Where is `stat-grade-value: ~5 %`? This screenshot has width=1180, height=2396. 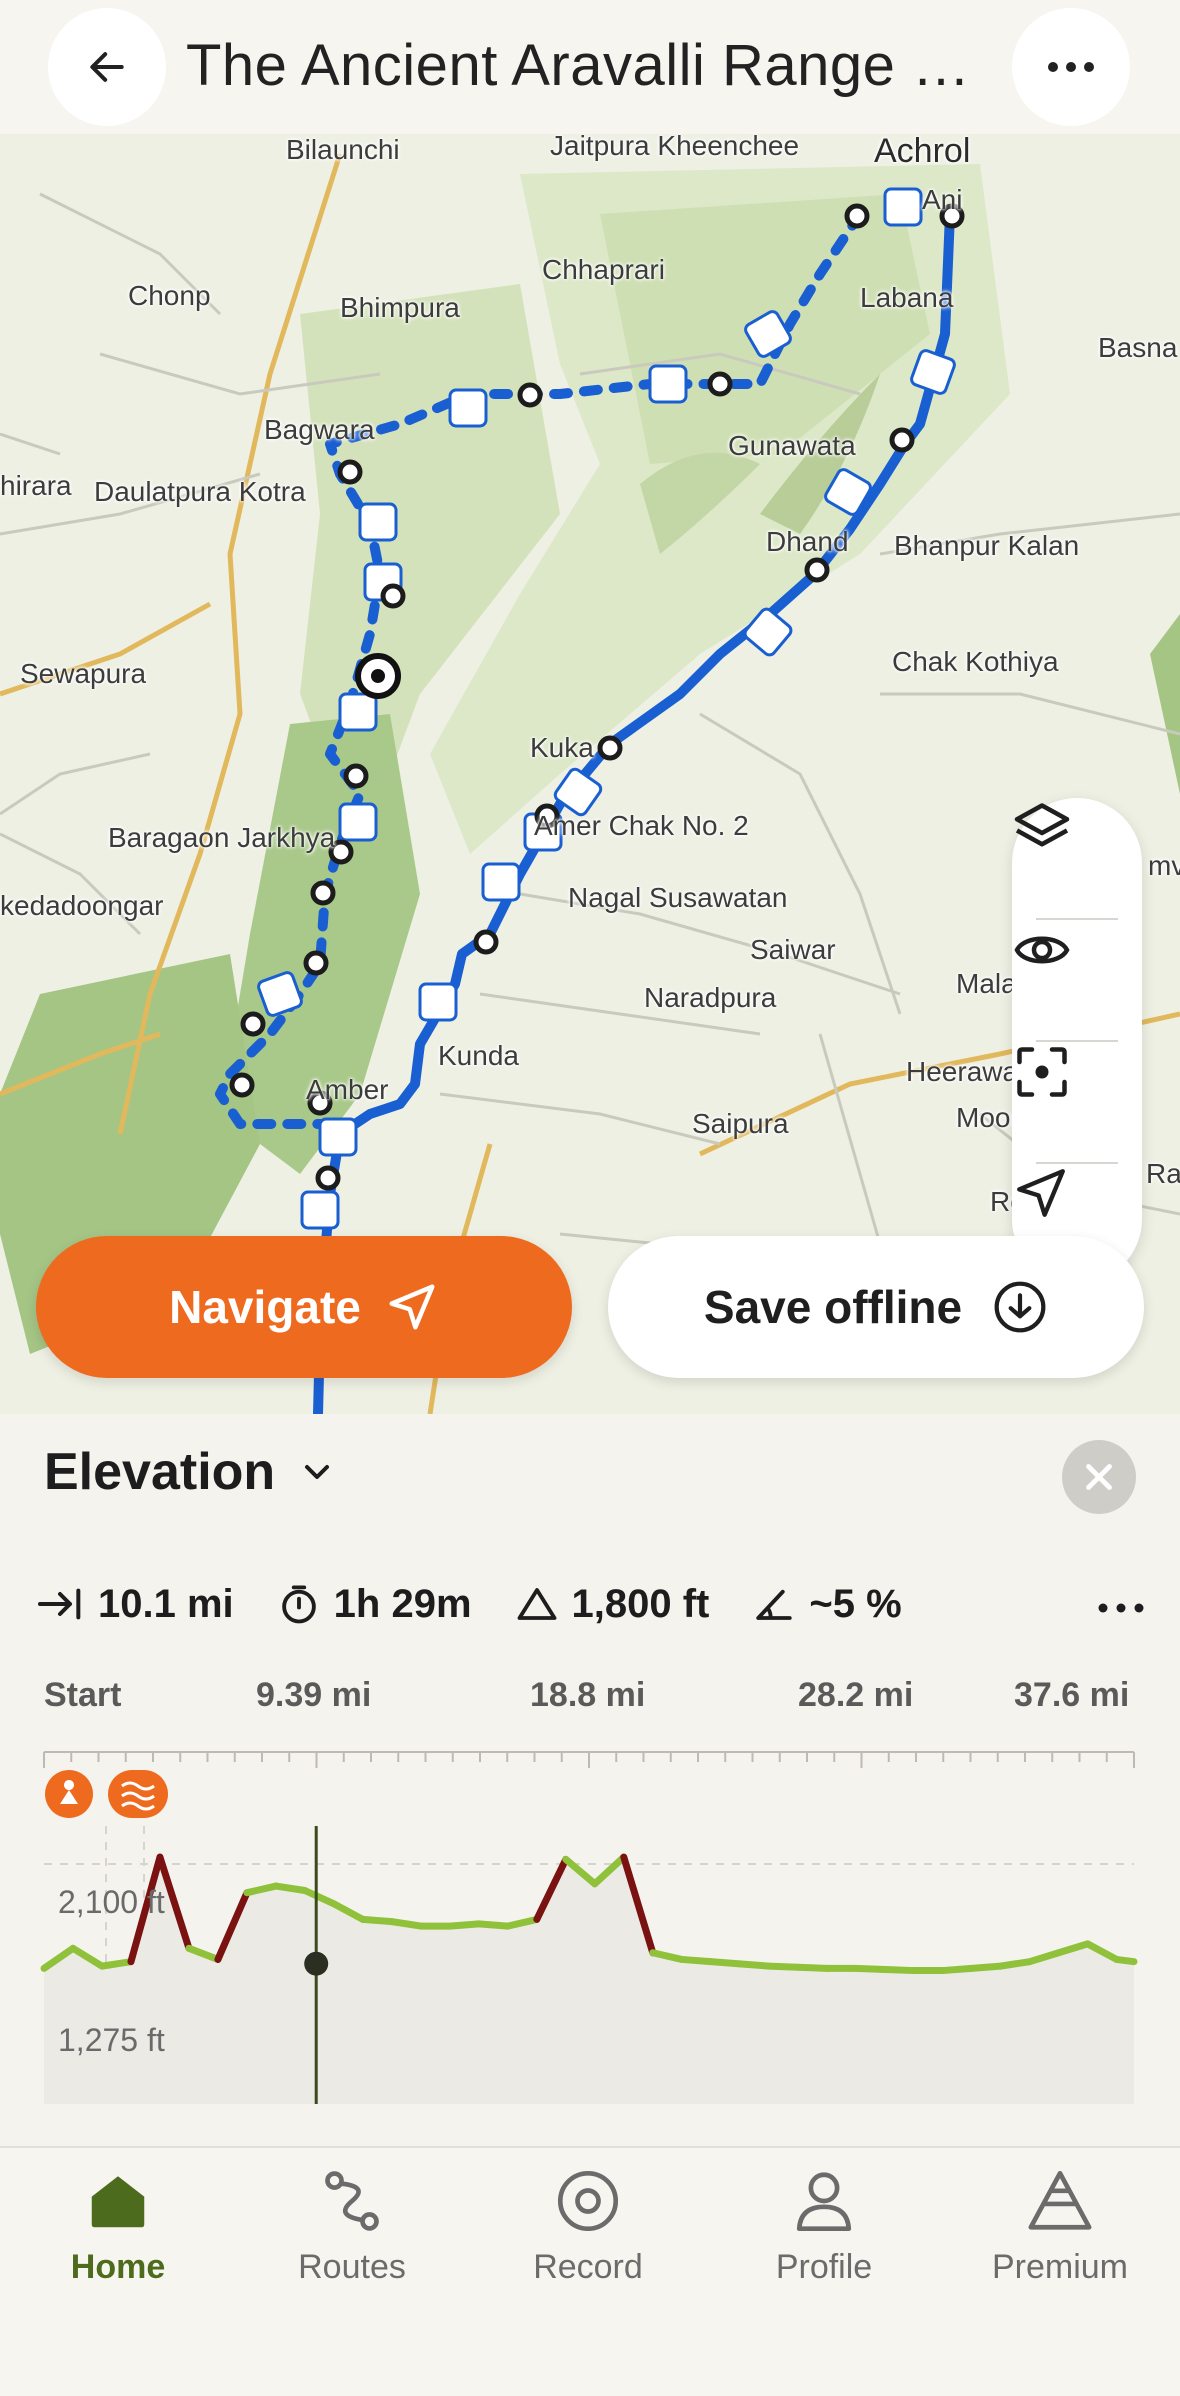
stat-grade-value: ~5 % is located at coordinates (855, 1603).